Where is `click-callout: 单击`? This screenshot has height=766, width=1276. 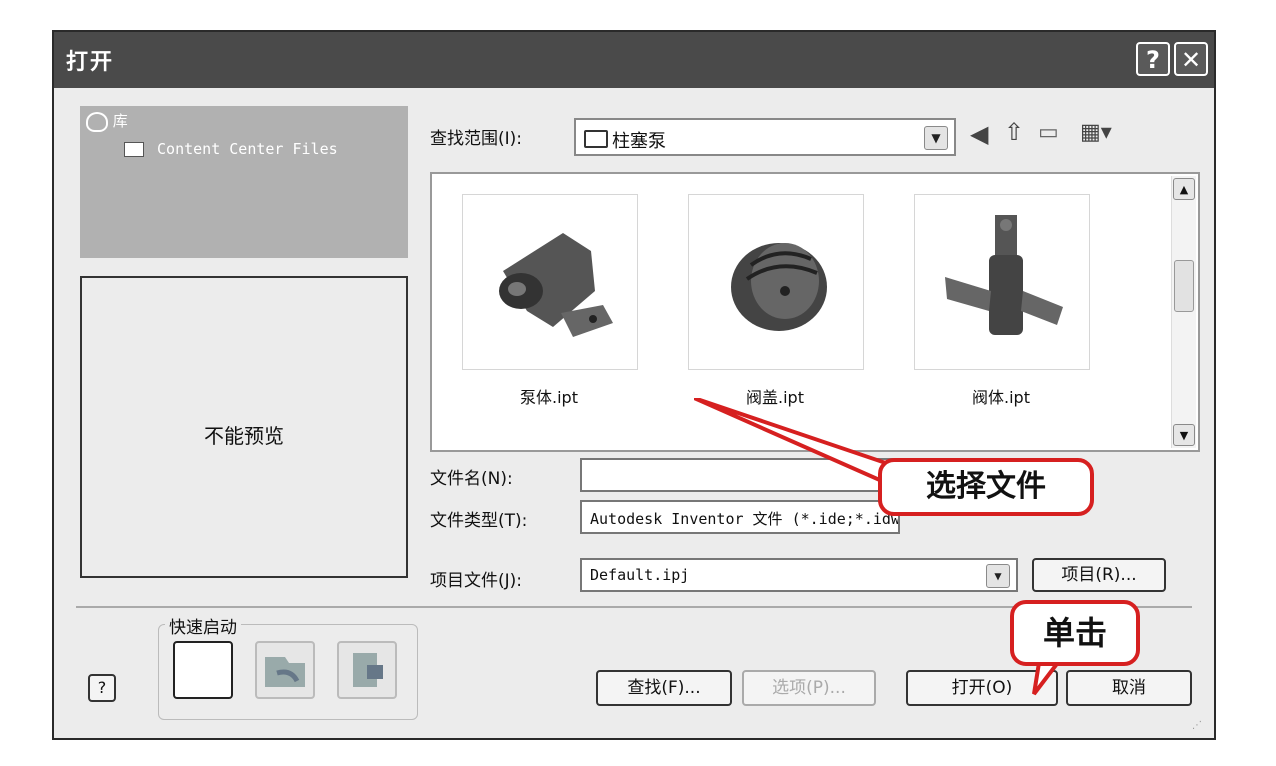 click-callout: 单击 is located at coordinates (1075, 633).